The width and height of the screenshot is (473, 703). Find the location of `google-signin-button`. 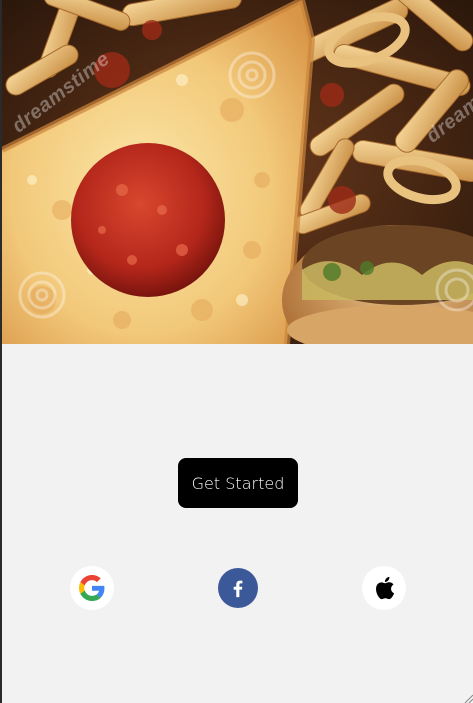

google-signin-button is located at coordinates (92, 588).